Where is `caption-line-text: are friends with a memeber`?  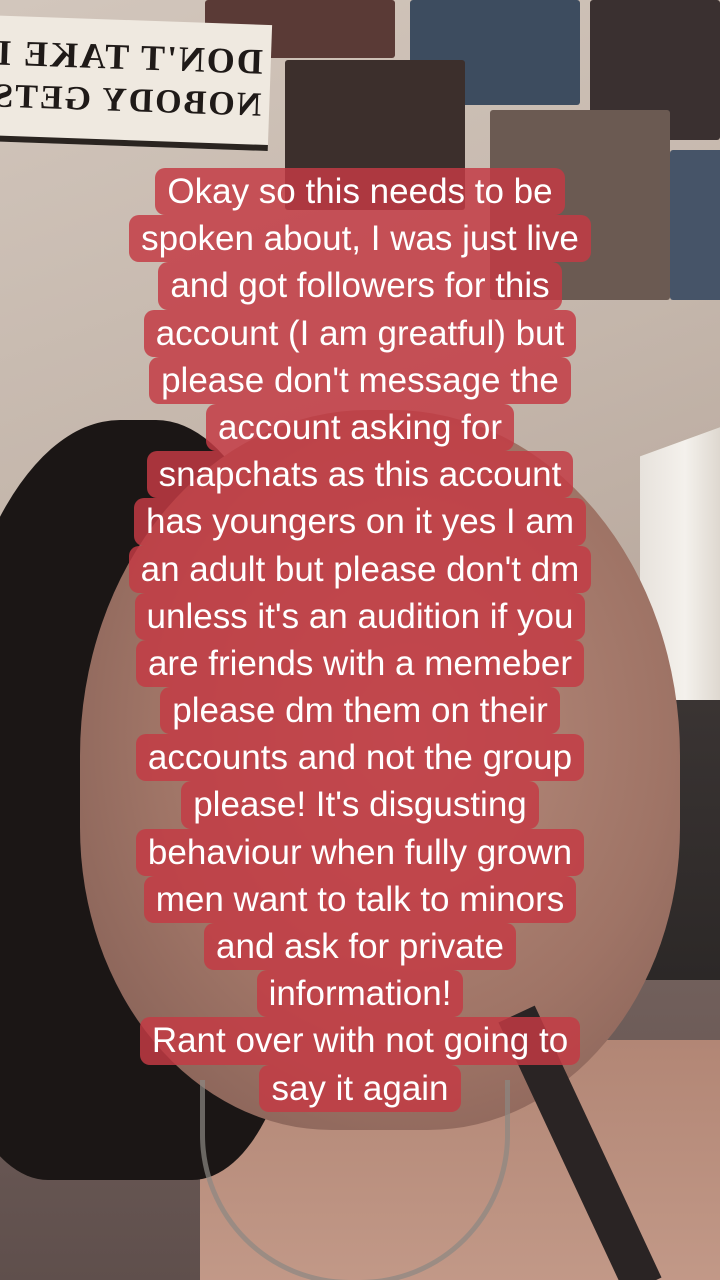
caption-line-text: are friends with a memeber is located at coordinates (360, 663).